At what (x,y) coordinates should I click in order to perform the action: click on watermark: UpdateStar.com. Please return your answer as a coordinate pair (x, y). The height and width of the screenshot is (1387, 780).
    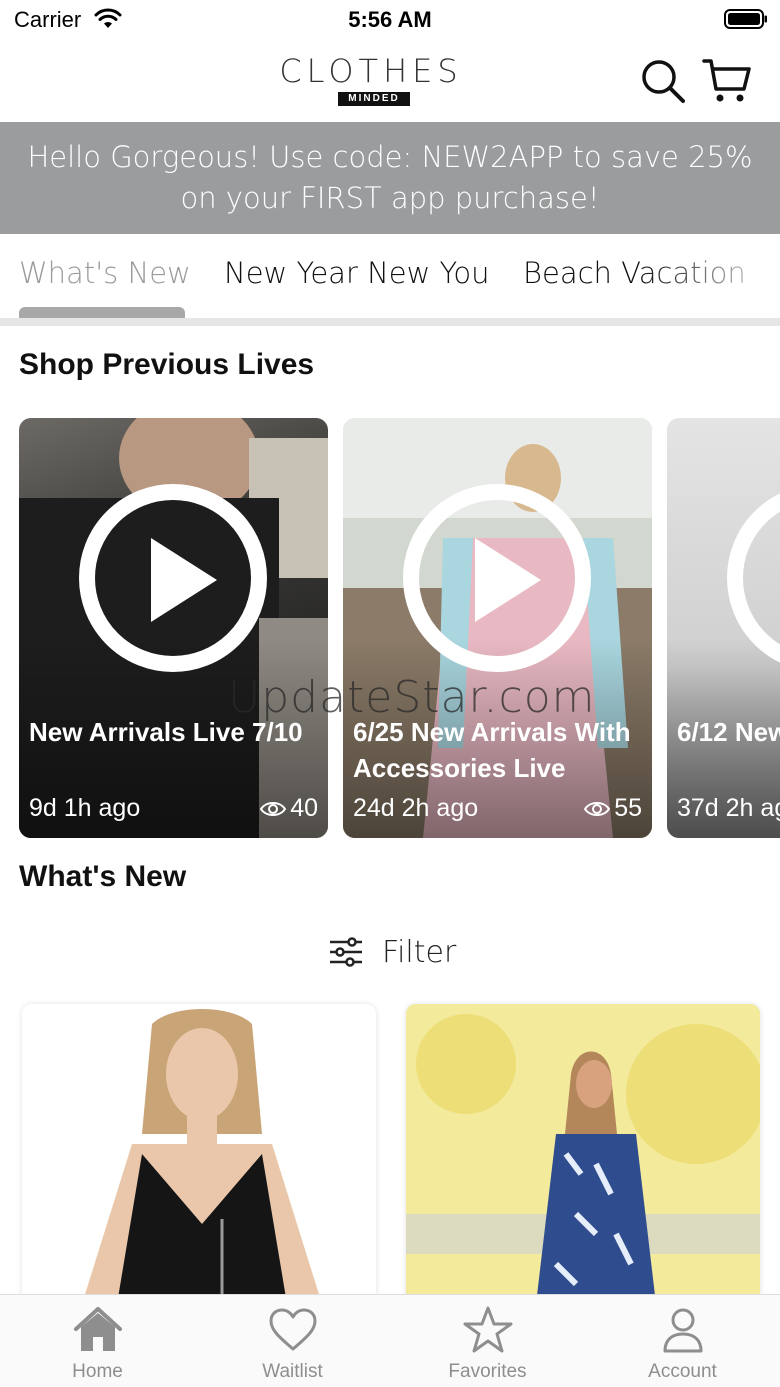
    Looking at the image, I should click on (412, 697).